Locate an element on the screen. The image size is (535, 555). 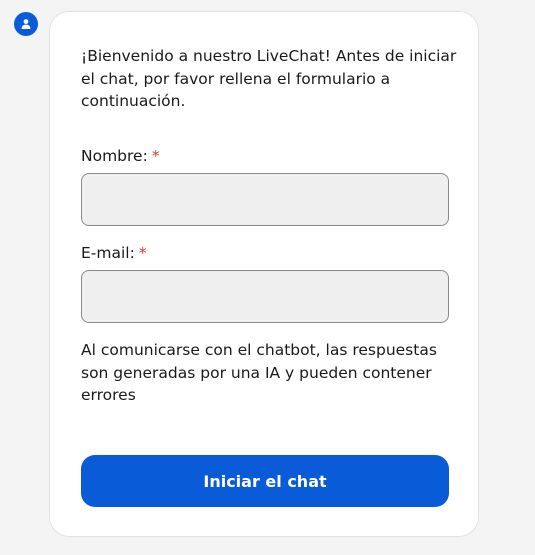
bot-avatar is located at coordinates (26, 24).